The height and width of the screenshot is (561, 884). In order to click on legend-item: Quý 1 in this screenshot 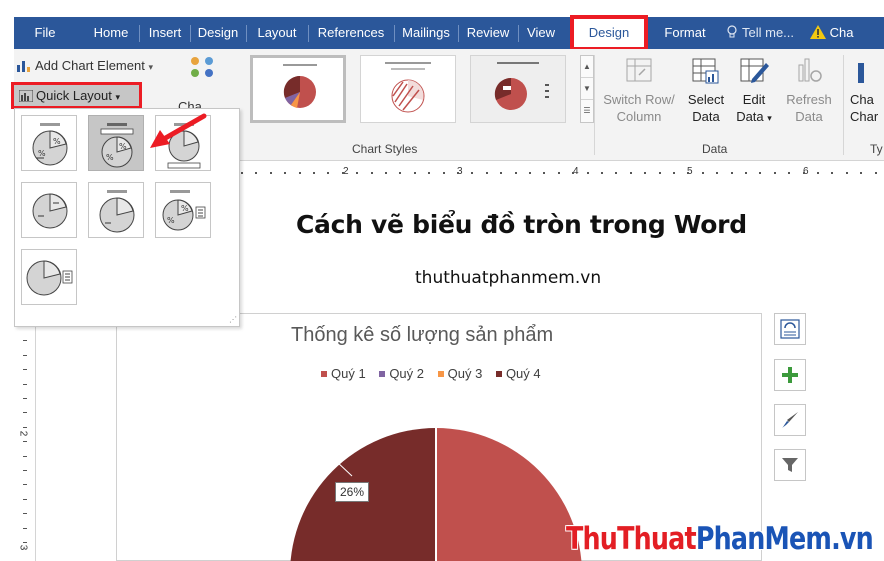, I will do `click(343, 373)`.